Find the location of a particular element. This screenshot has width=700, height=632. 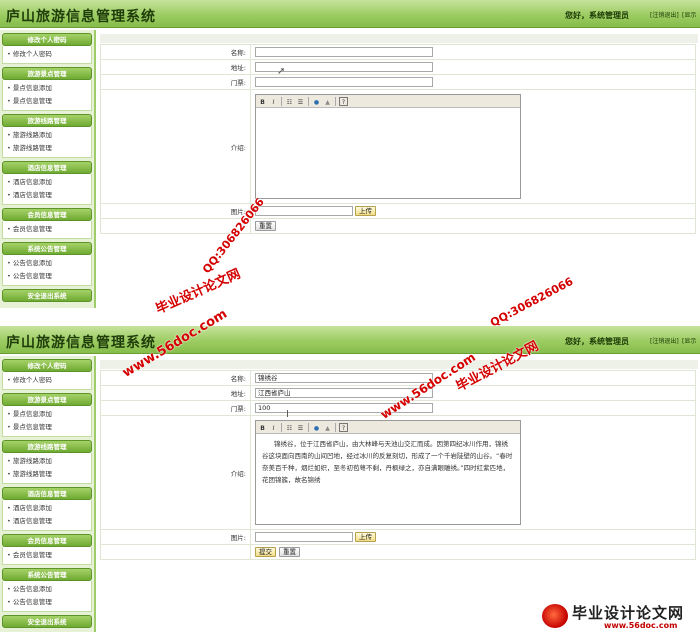

ticket-input is located at coordinates (344, 82).